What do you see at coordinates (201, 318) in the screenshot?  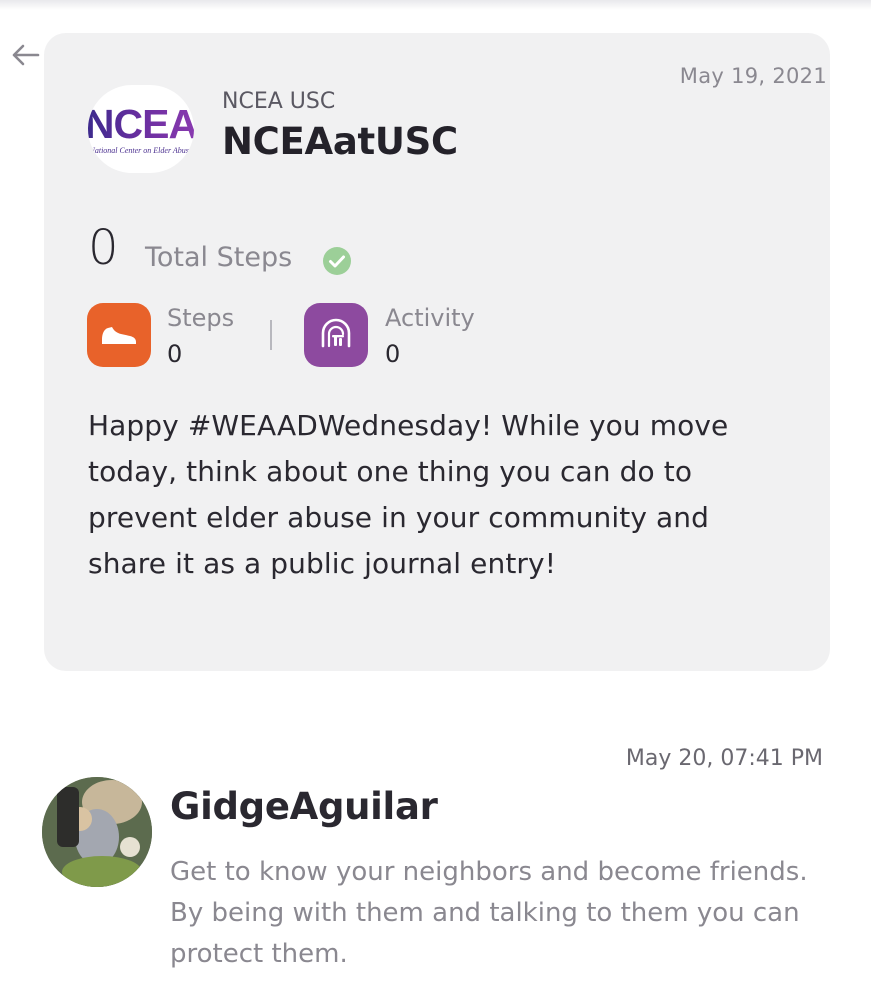 I see `steps-label: Steps` at bounding box center [201, 318].